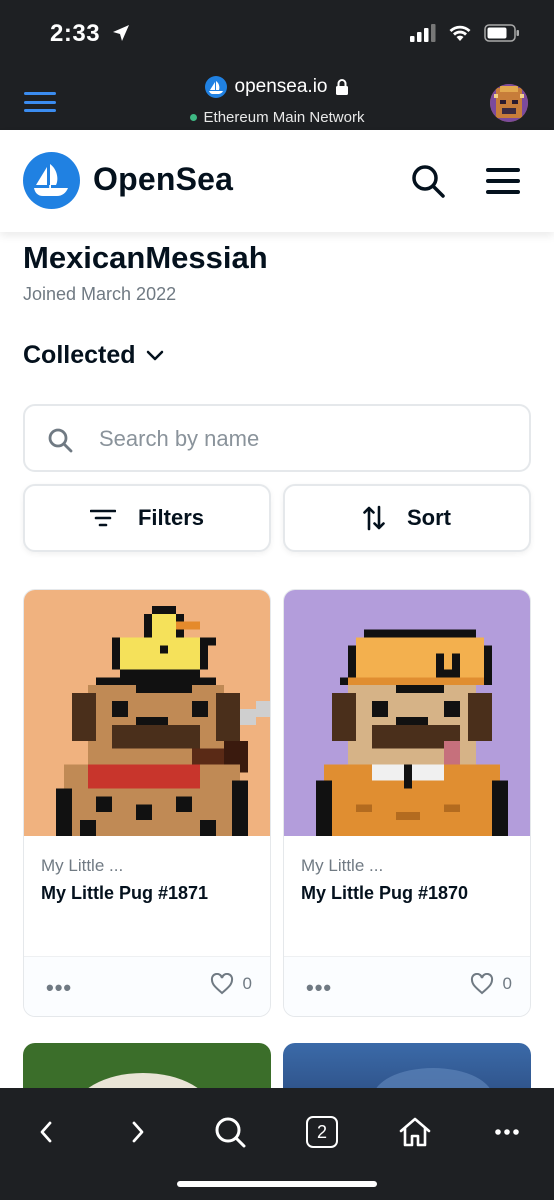 Image resolution: width=554 pixels, height=1200 pixels. I want to click on status-bar: 2:33, so click(277, 35).